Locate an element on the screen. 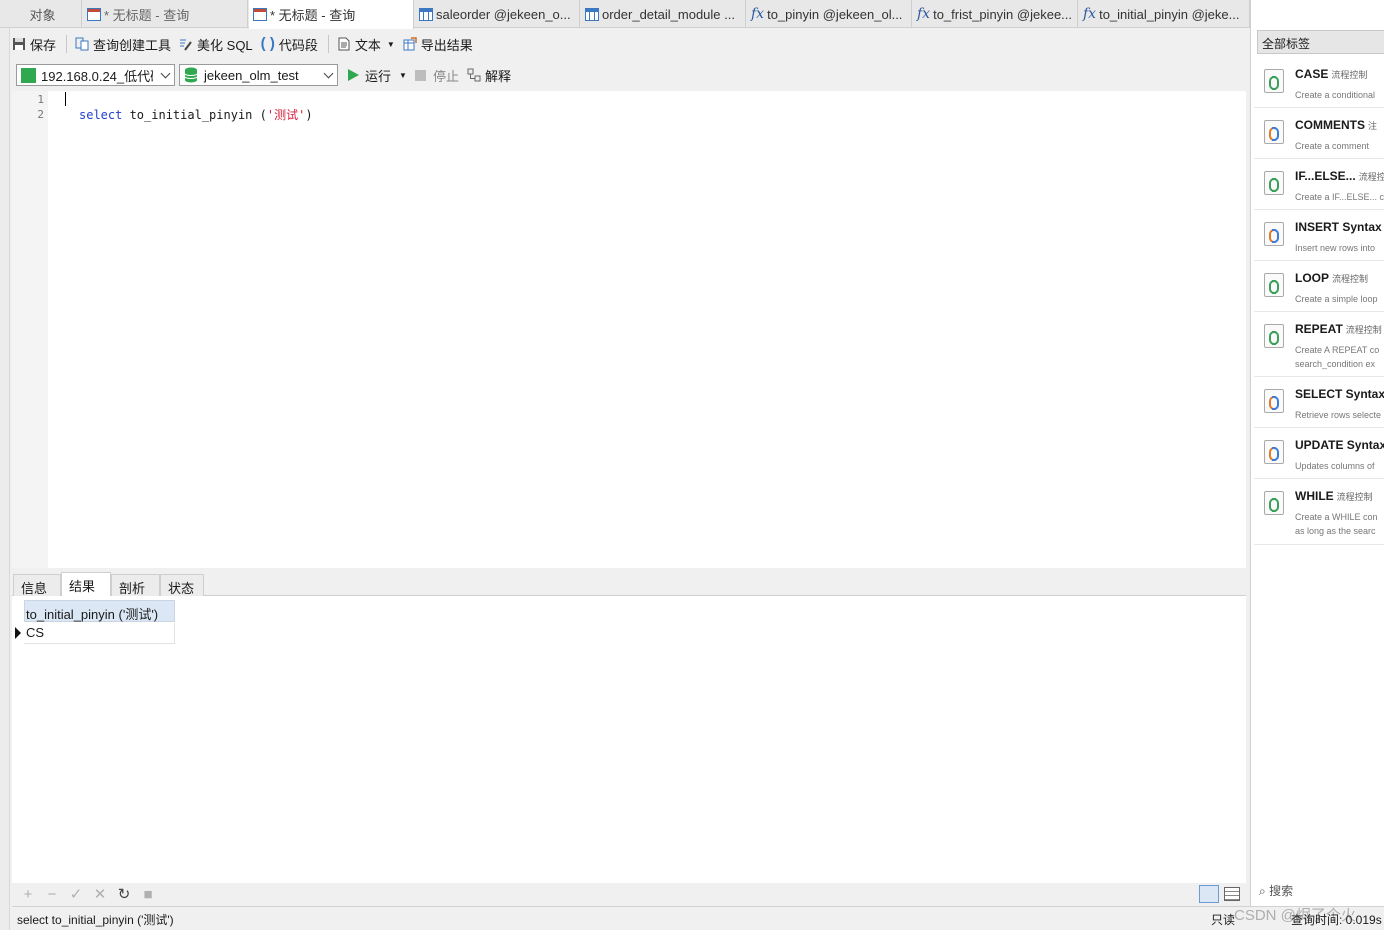 Image resolution: width=1384 pixels, height=930 pixels. snippet-tag: 流程控 is located at coordinates (1371, 177).